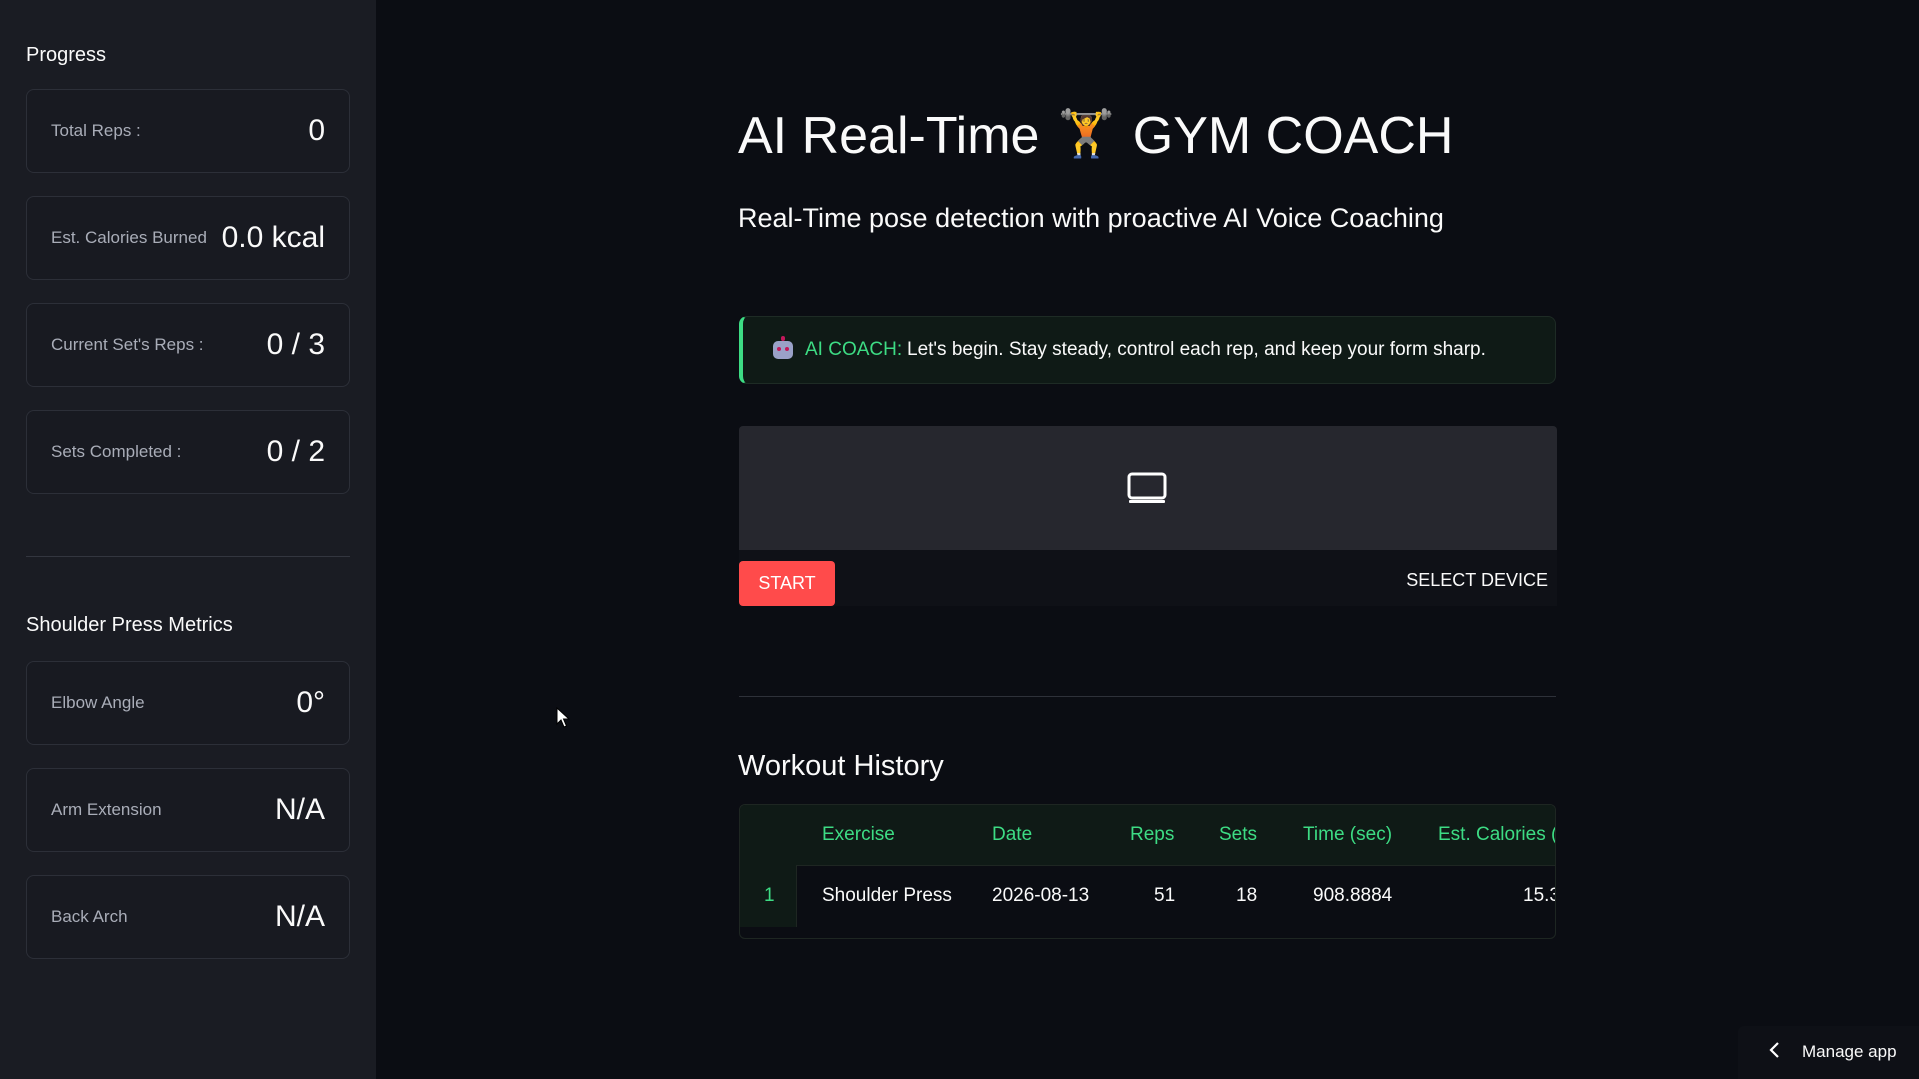  I want to click on progress-heading: Progress, so click(66, 55).